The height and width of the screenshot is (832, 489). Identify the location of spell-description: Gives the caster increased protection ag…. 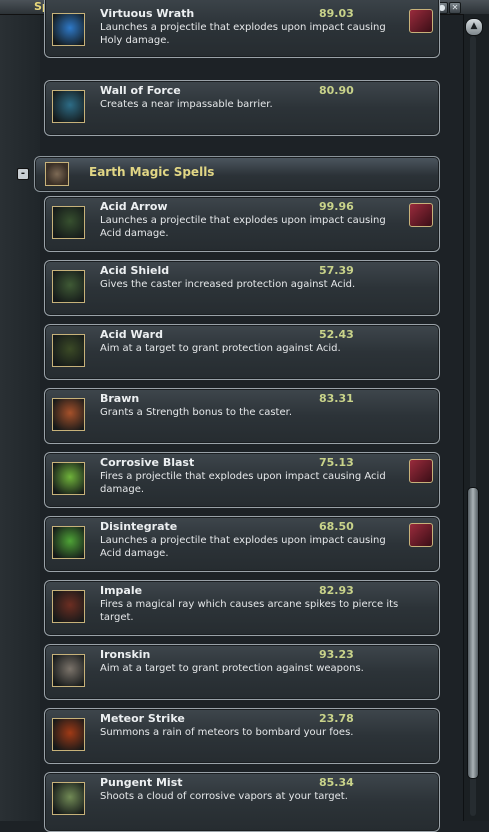
(228, 284).